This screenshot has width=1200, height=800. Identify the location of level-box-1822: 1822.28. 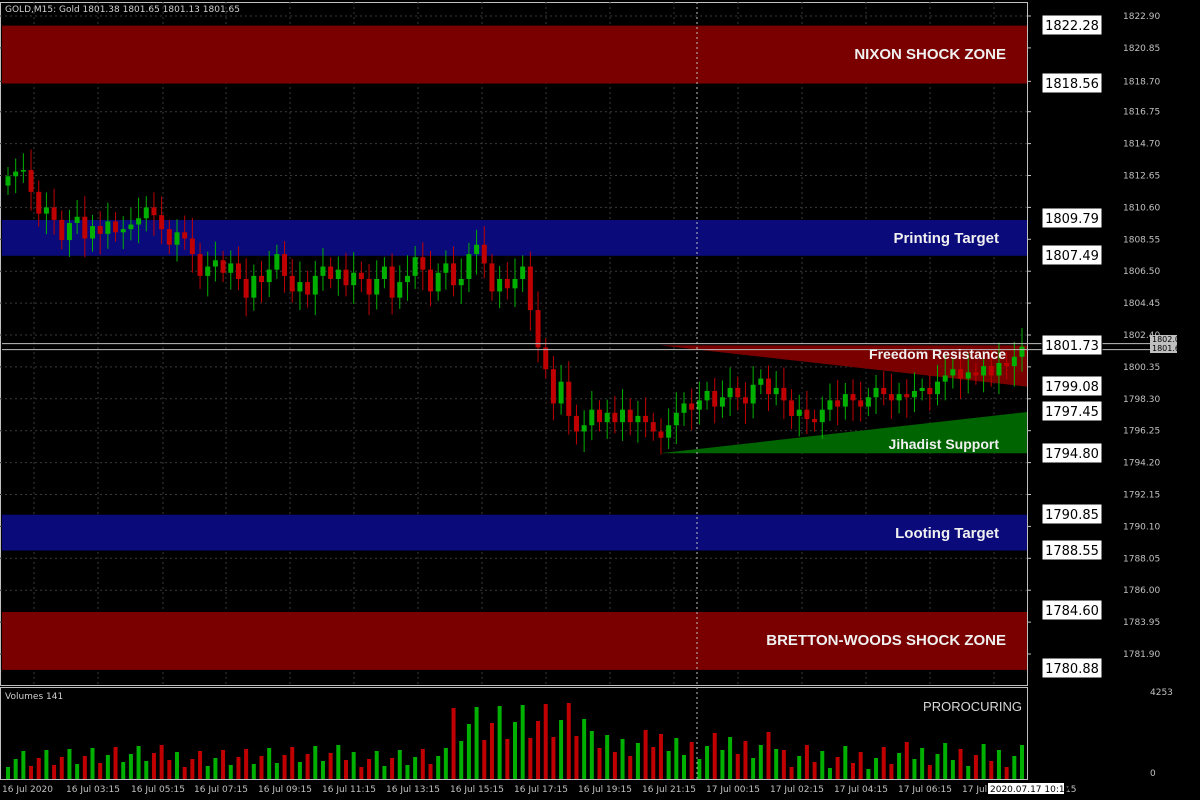
(1072, 26).